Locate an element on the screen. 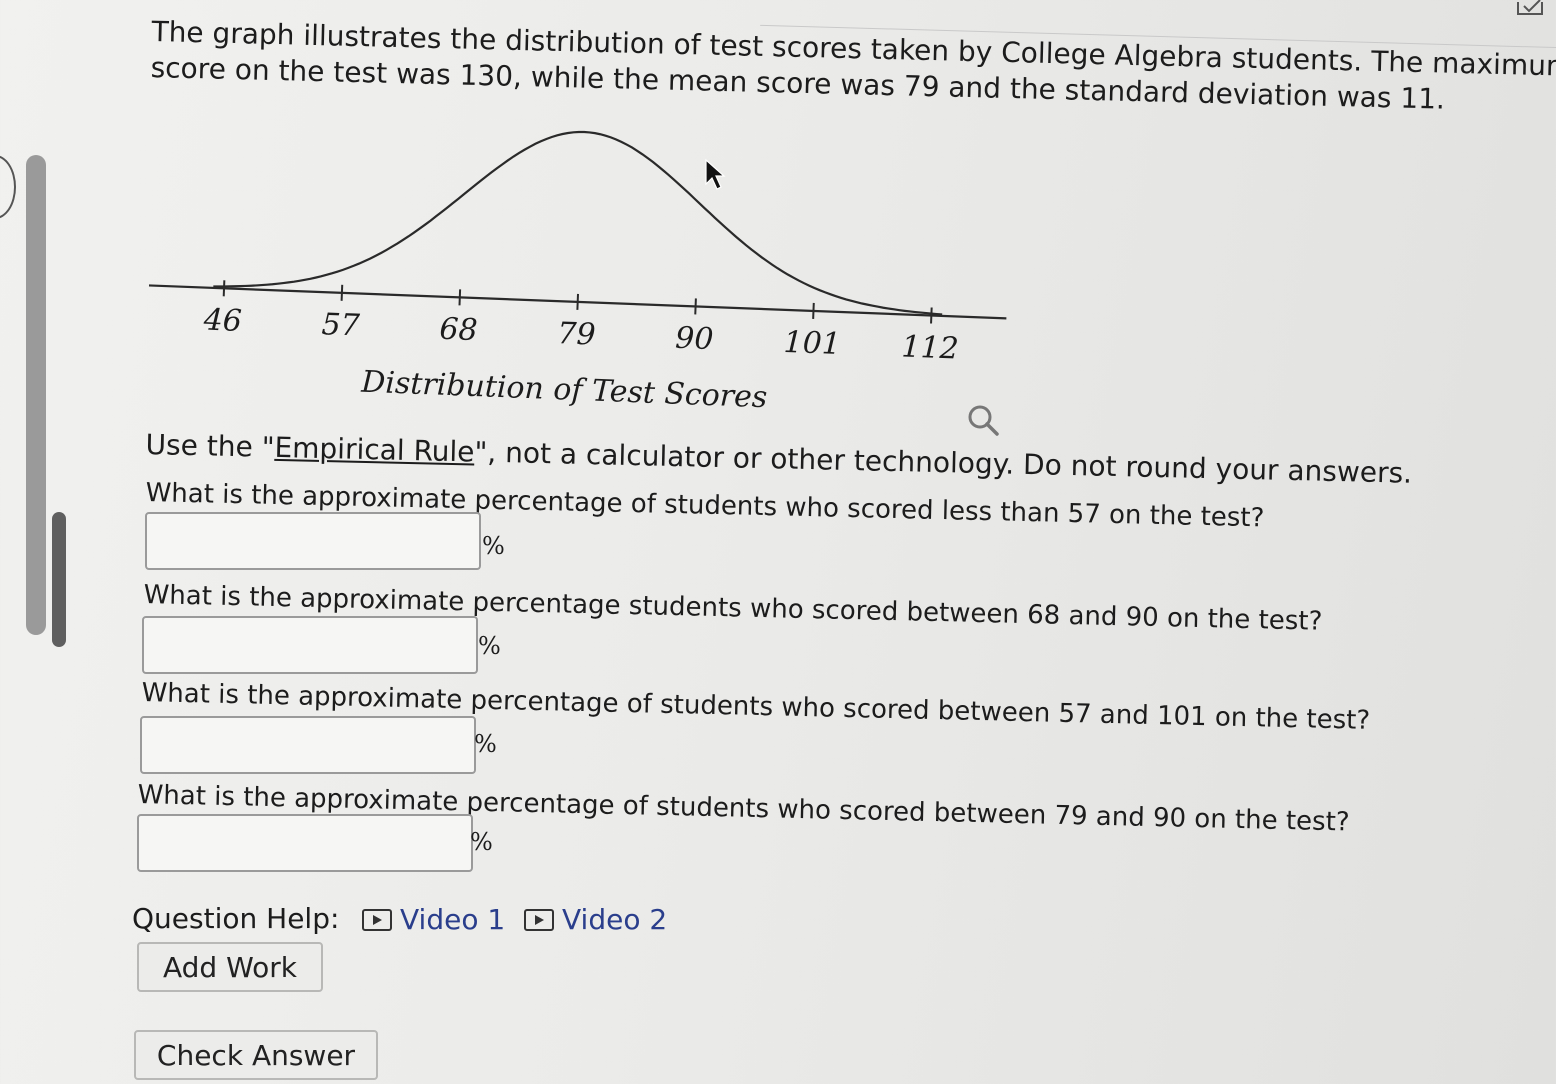  x-tick-label: 112 is located at coordinates (930, 347).